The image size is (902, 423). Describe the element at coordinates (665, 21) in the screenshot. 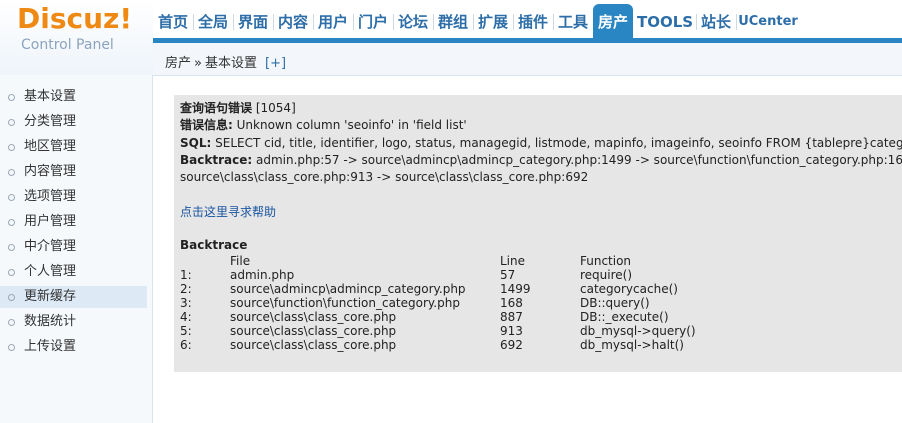

I see `nav-item-tools: TOOLS` at that location.